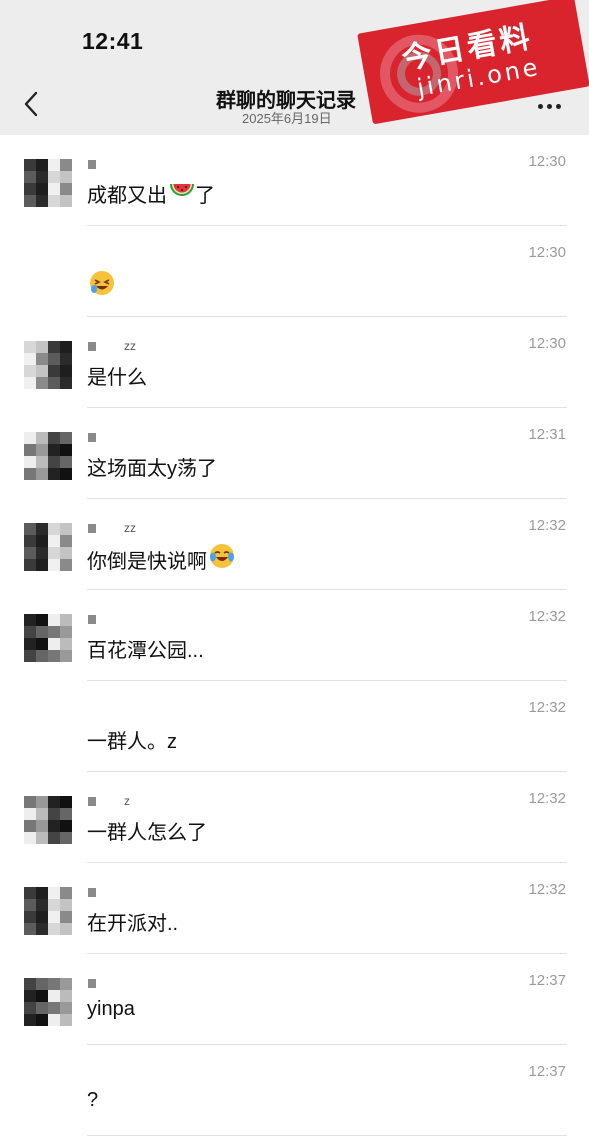  I want to click on back-button, so click(31, 104).